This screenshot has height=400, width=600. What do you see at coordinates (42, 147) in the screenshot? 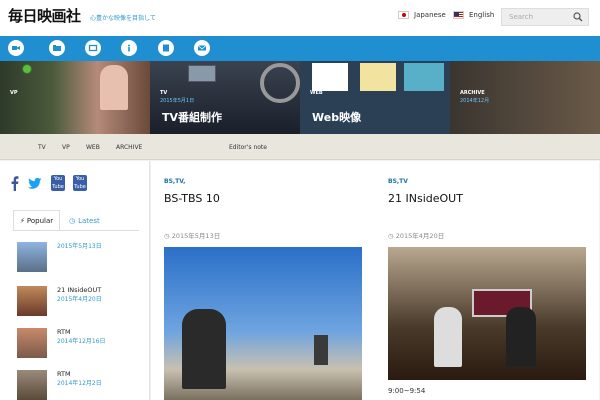
I see `submenu-tv: TV` at bounding box center [42, 147].